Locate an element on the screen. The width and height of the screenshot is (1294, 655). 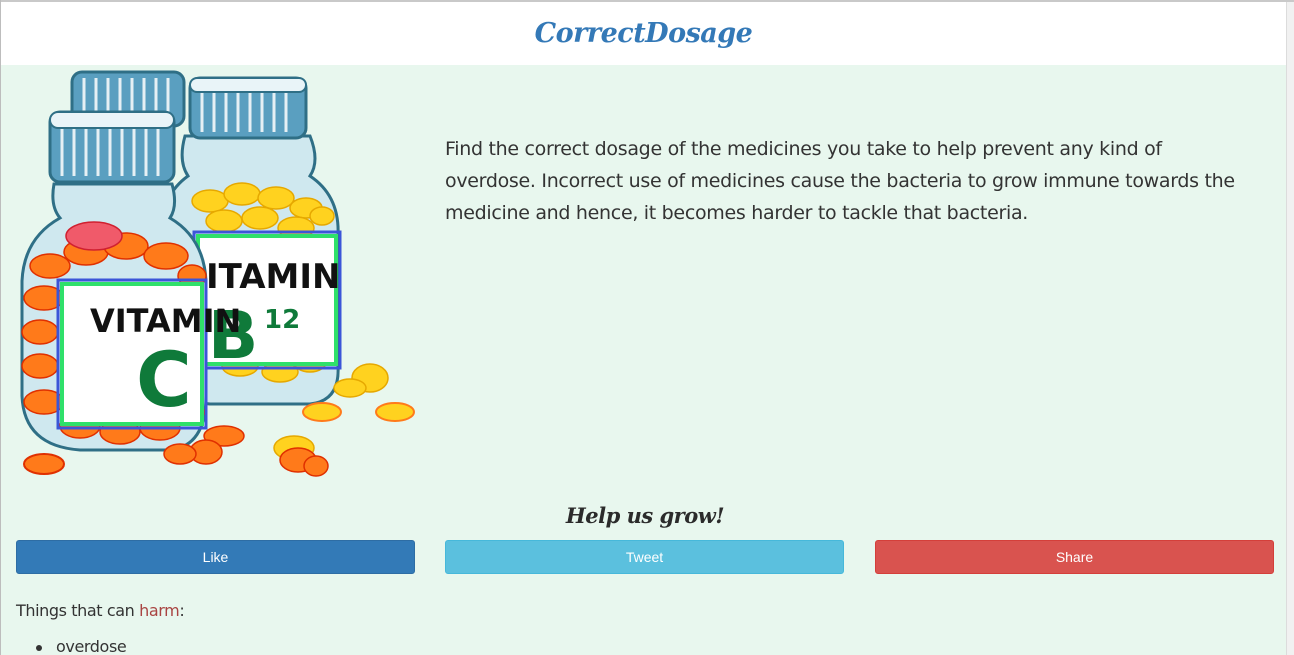
harm-intro: Things that can harm: is located at coordinates (100, 610).